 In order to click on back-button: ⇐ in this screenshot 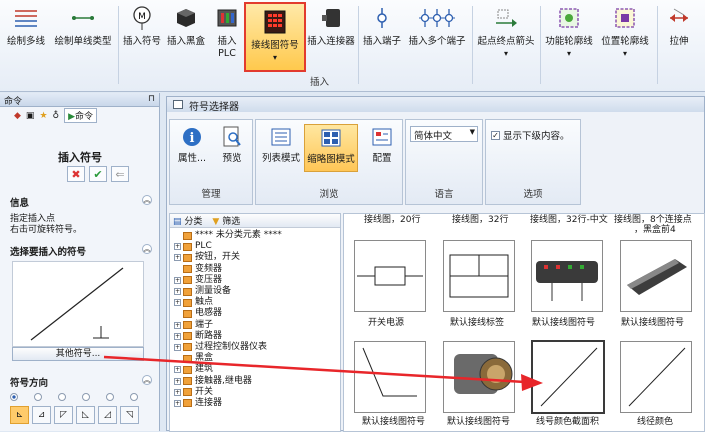, I will do `click(120, 174)`.